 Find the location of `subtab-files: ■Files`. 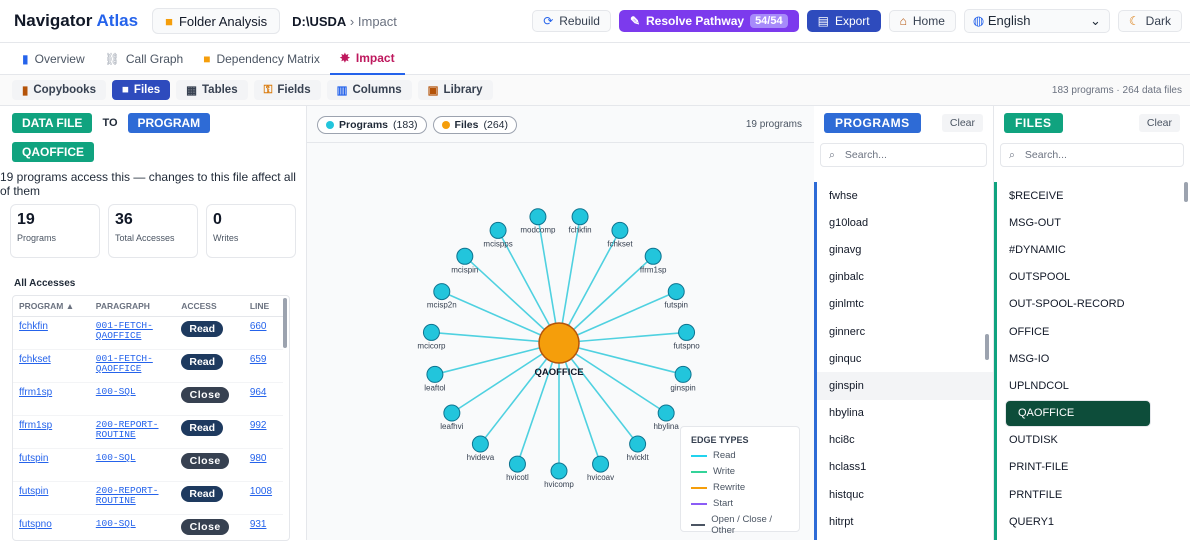

subtab-files: ■Files is located at coordinates (141, 90).